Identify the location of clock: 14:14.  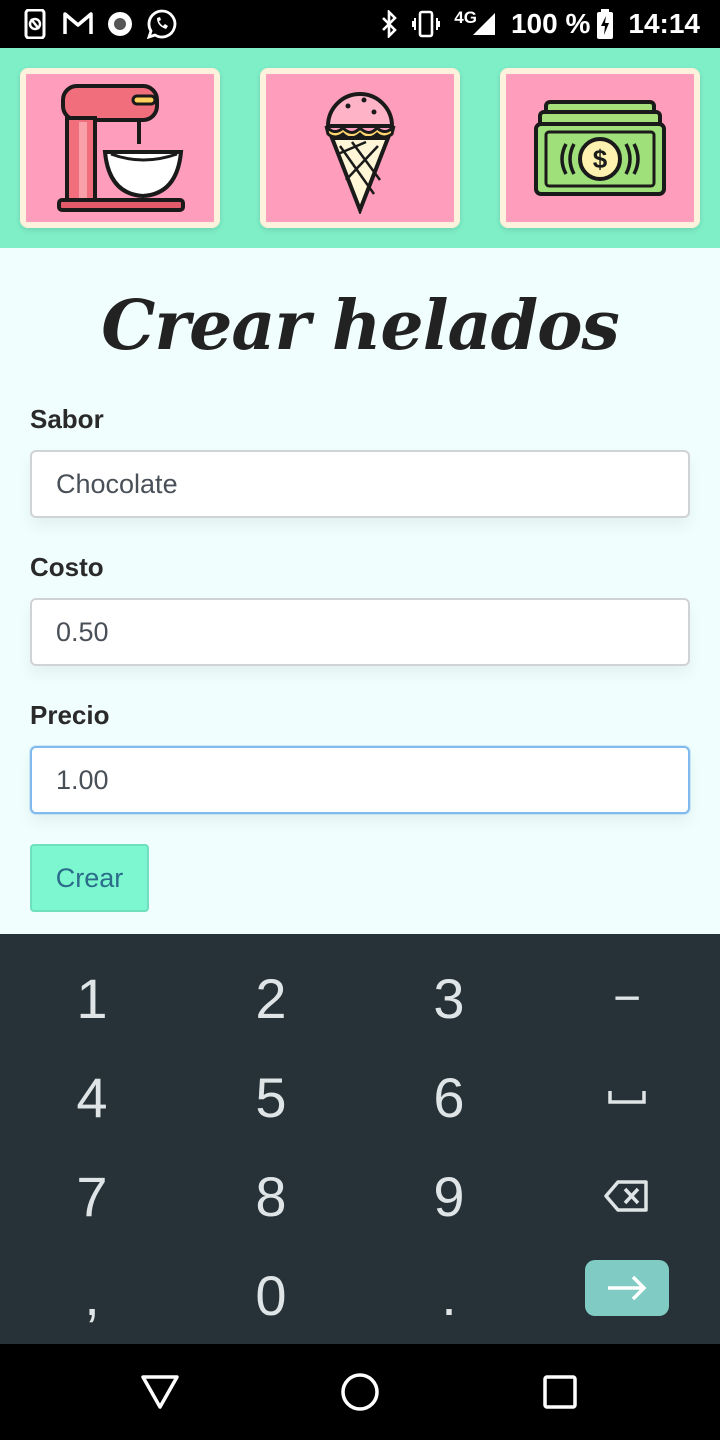
(664, 23).